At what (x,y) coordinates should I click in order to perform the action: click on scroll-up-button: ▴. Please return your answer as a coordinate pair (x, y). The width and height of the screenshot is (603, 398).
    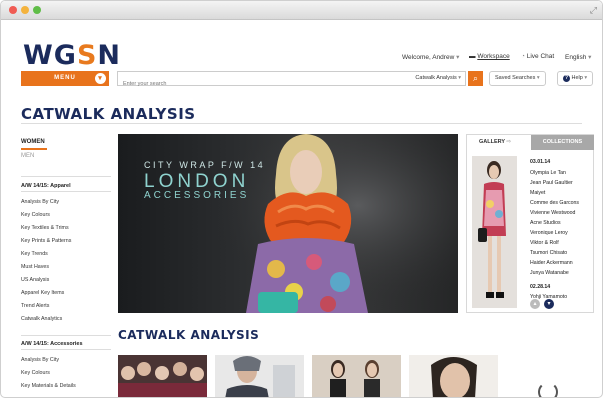
    Looking at the image, I should click on (535, 304).